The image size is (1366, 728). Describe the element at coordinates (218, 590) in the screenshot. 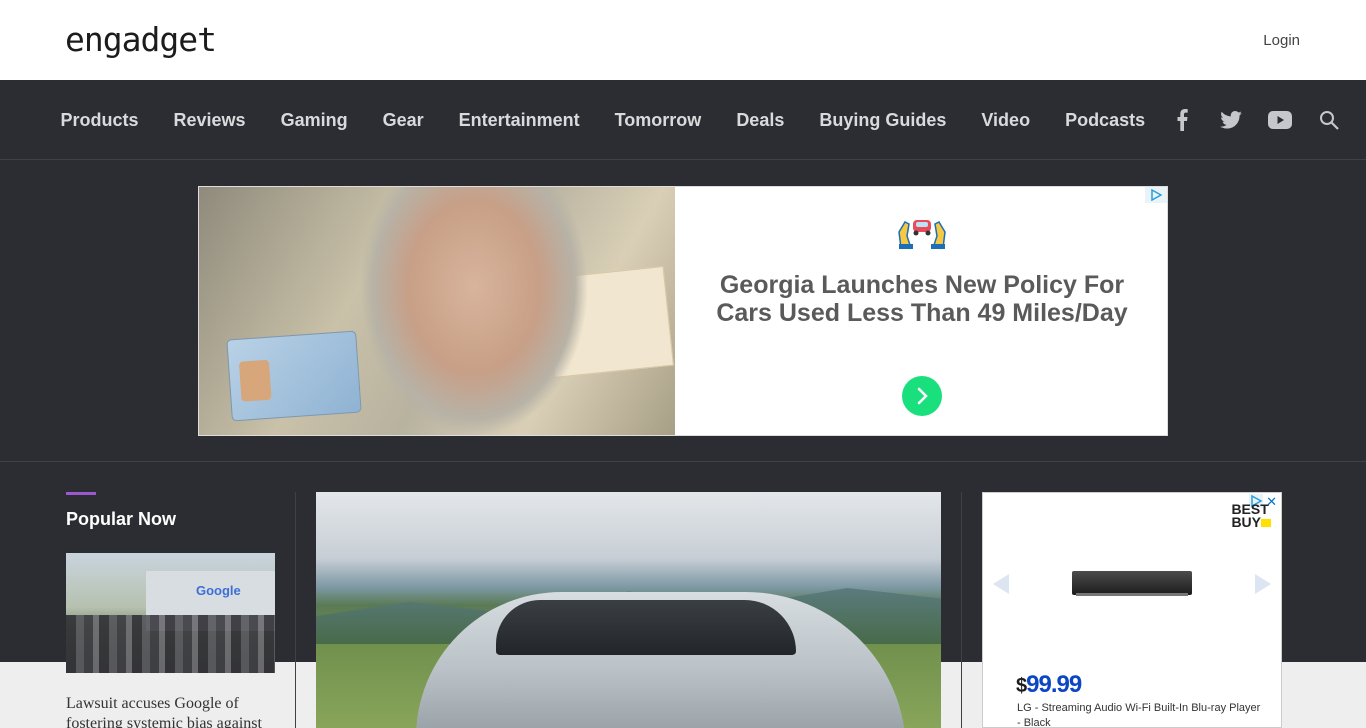

I see `thumb-logo-text: Google` at that location.